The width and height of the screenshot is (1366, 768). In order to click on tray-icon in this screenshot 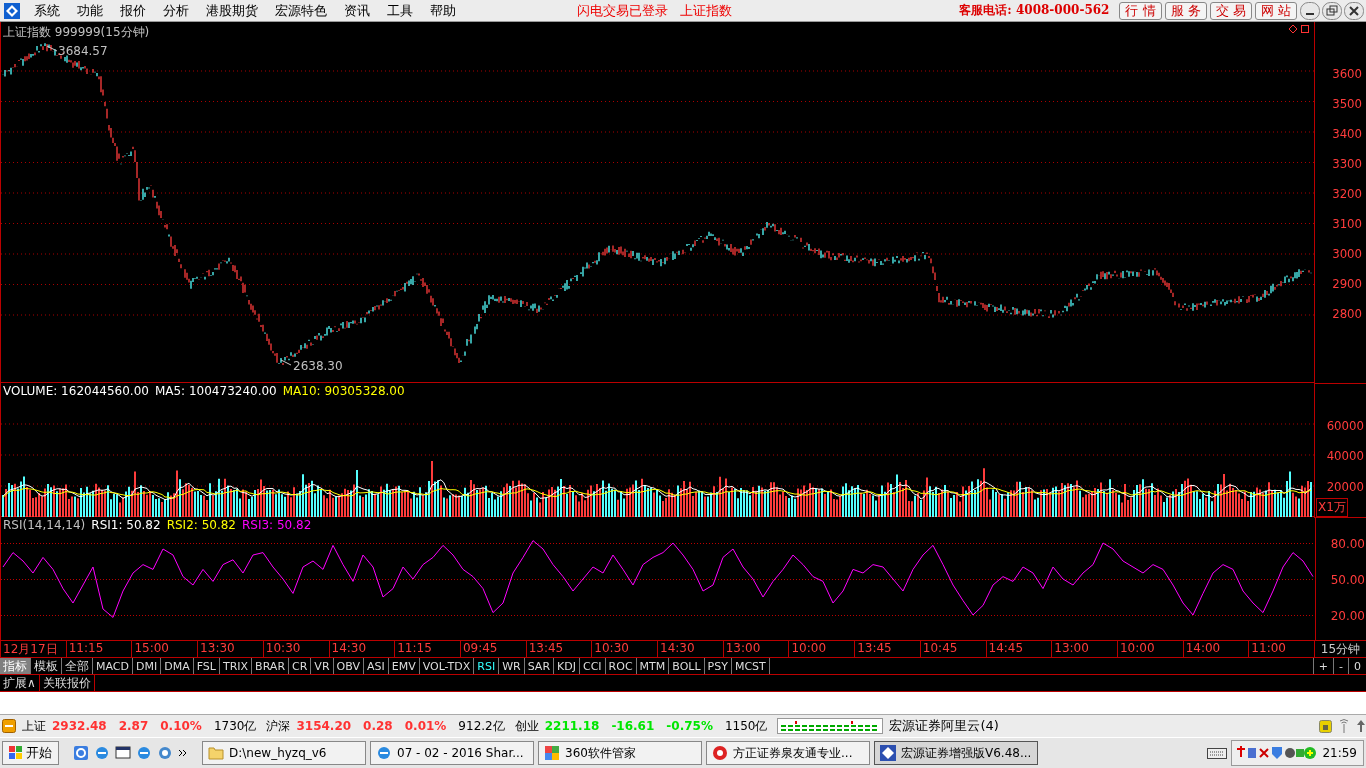, I will do `click(1276, 753)`.